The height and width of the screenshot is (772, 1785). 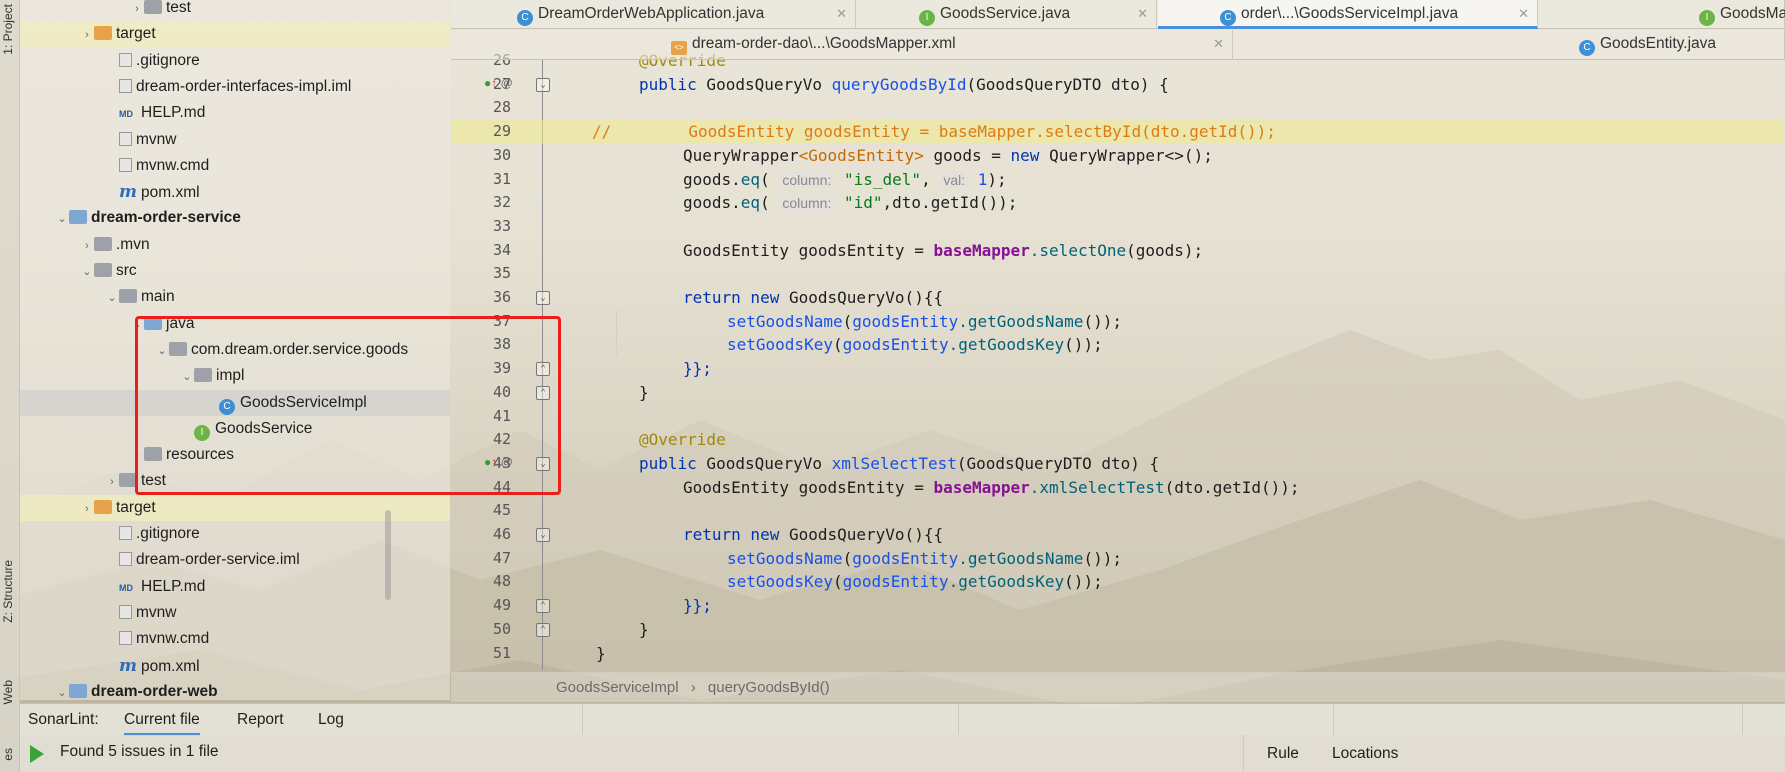 I want to click on tree-item: › test, so click(x=235, y=10).